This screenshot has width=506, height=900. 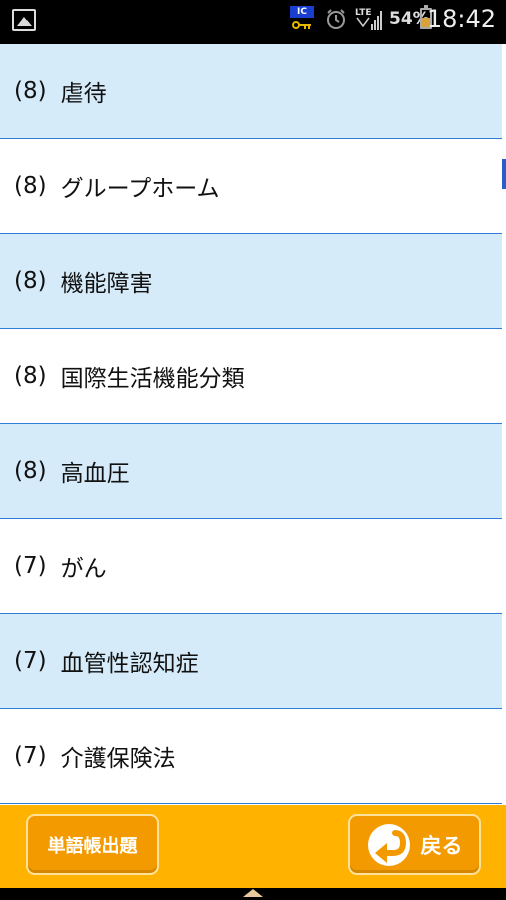 I want to click on gallery-icon, so click(x=24, y=20).